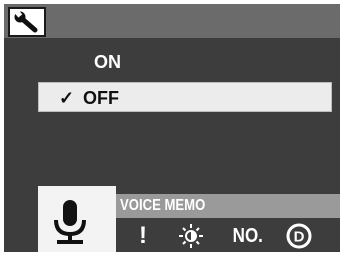 This screenshot has width=352, height=255. I want to click on menu-label: VOICE MEMO, so click(163, 205).